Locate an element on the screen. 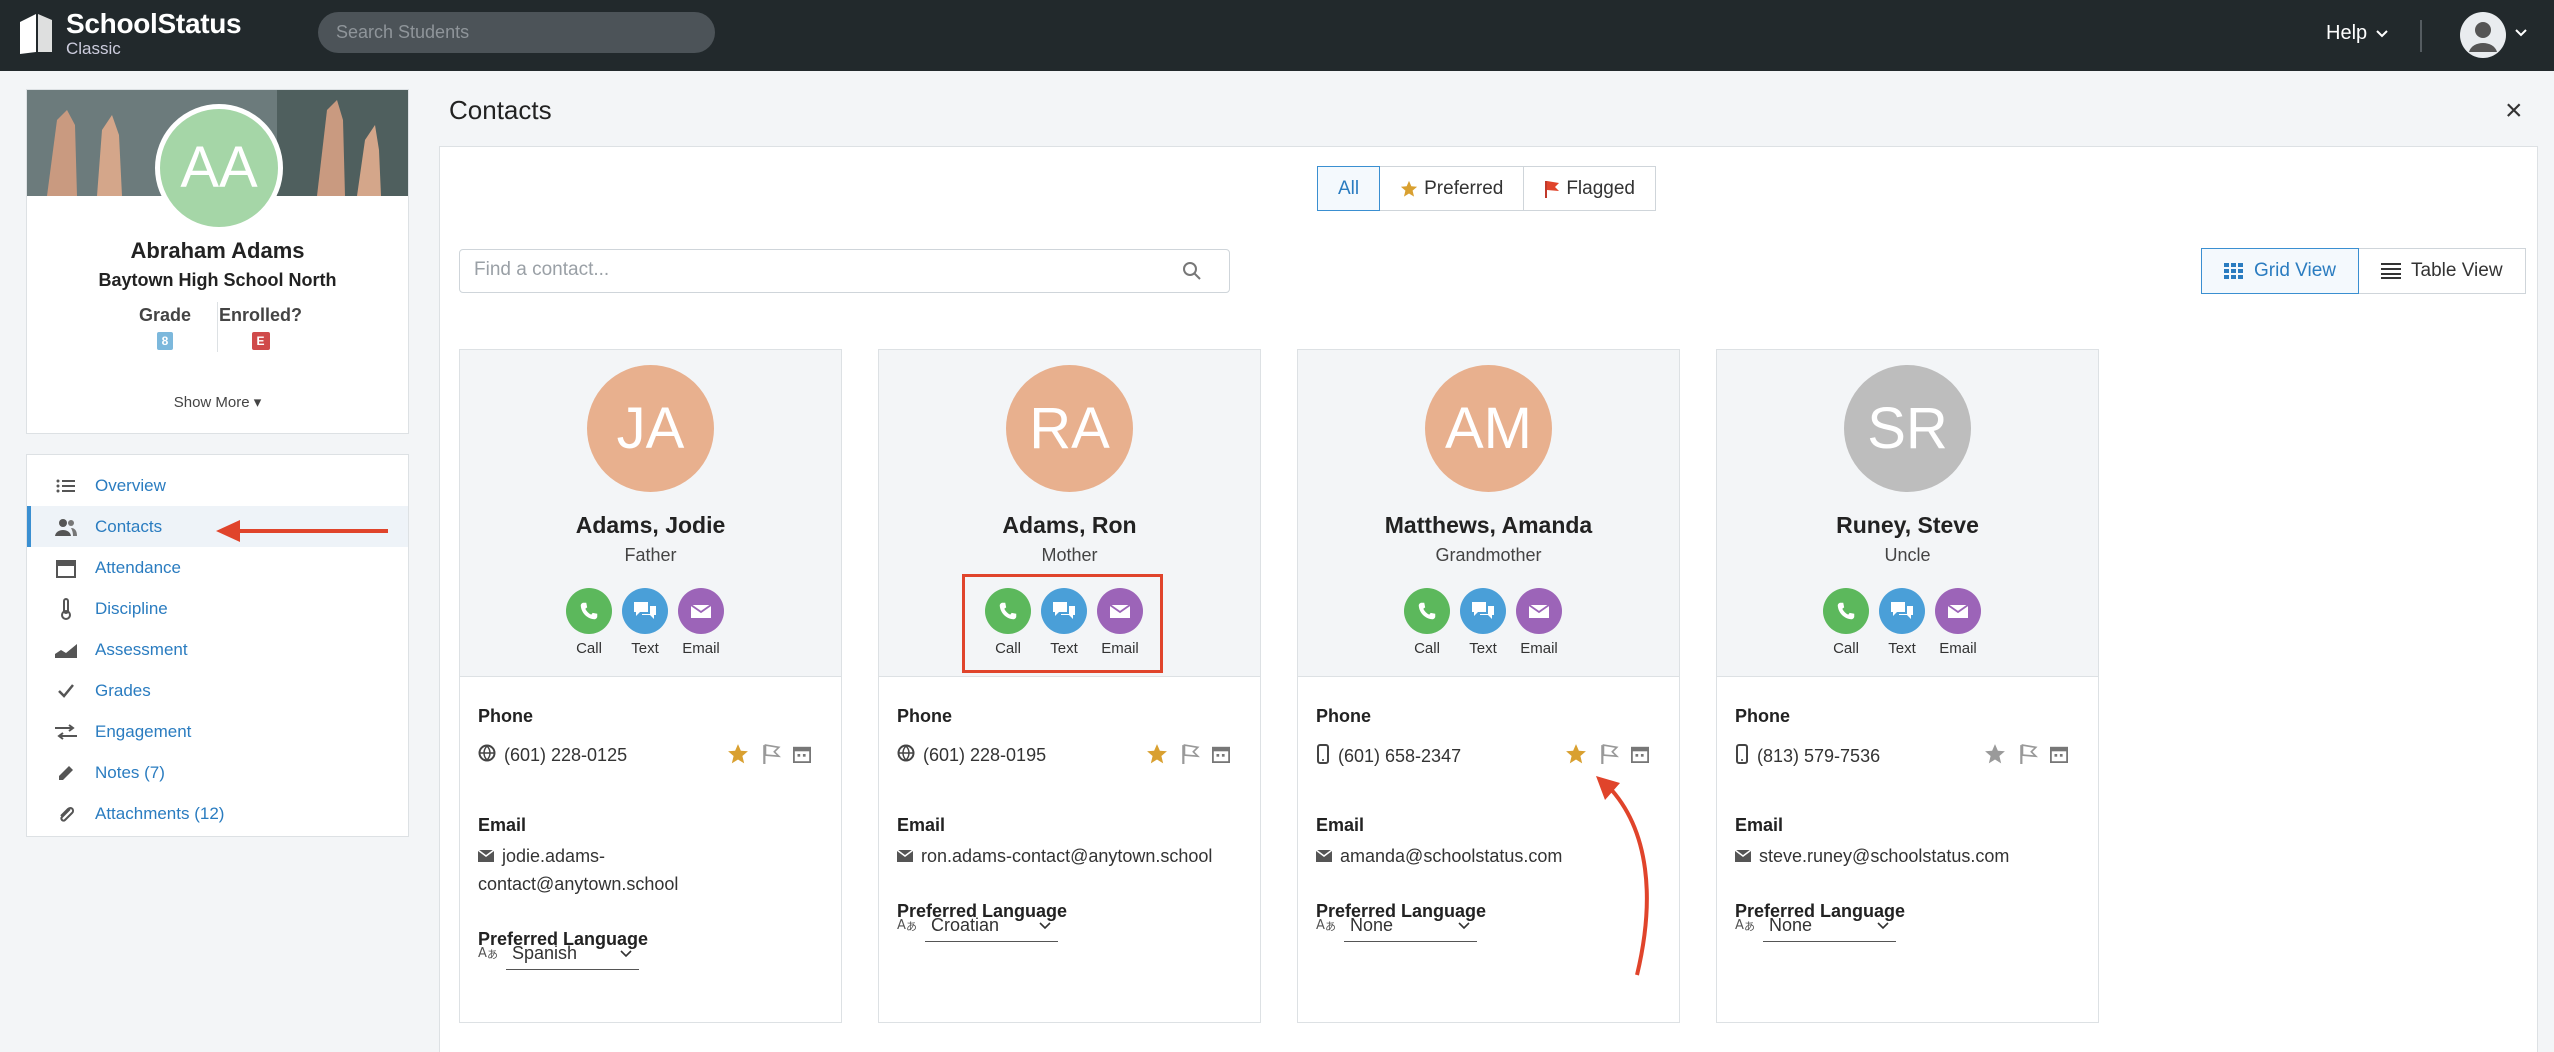 The width and height of the screenshot is (2554, 1052). filter-all-button: All is located at coordinates (1349, 188).